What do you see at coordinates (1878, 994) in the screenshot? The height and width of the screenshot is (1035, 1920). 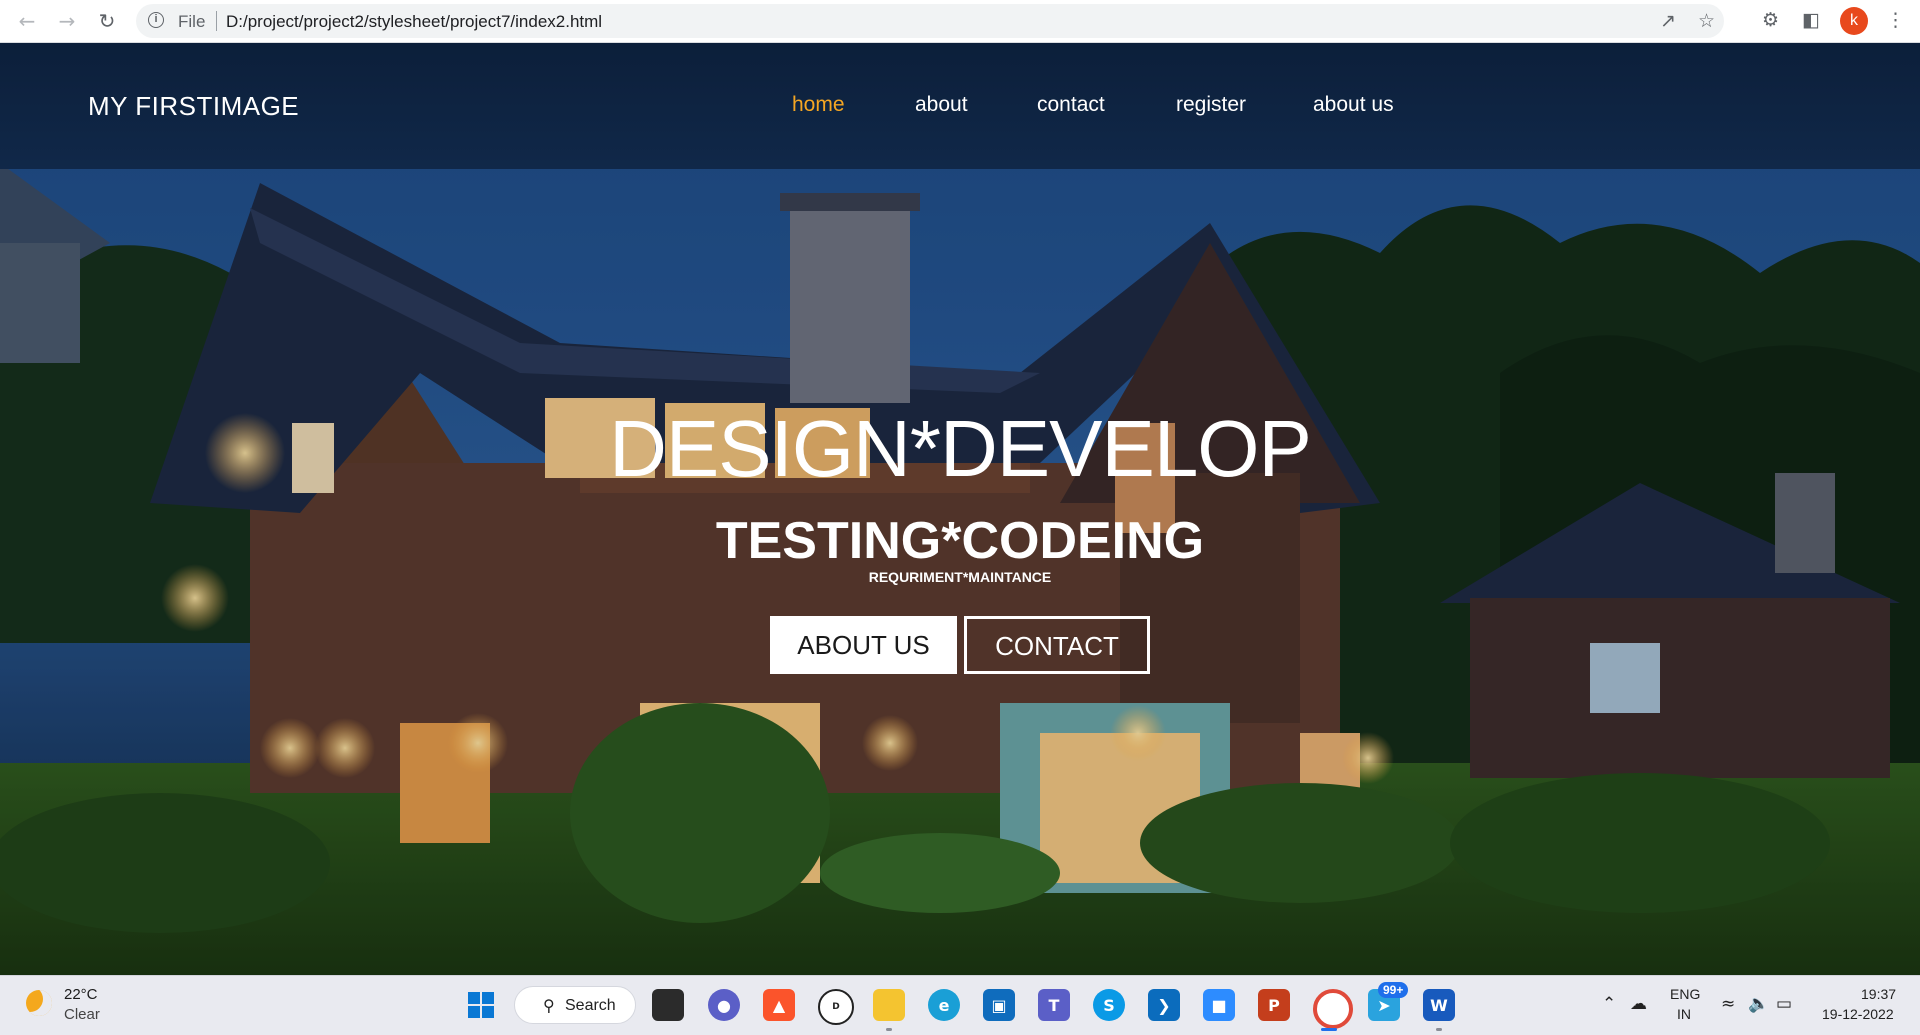 I see `clock-time: 19:37` at bounding box center [1878, 994].